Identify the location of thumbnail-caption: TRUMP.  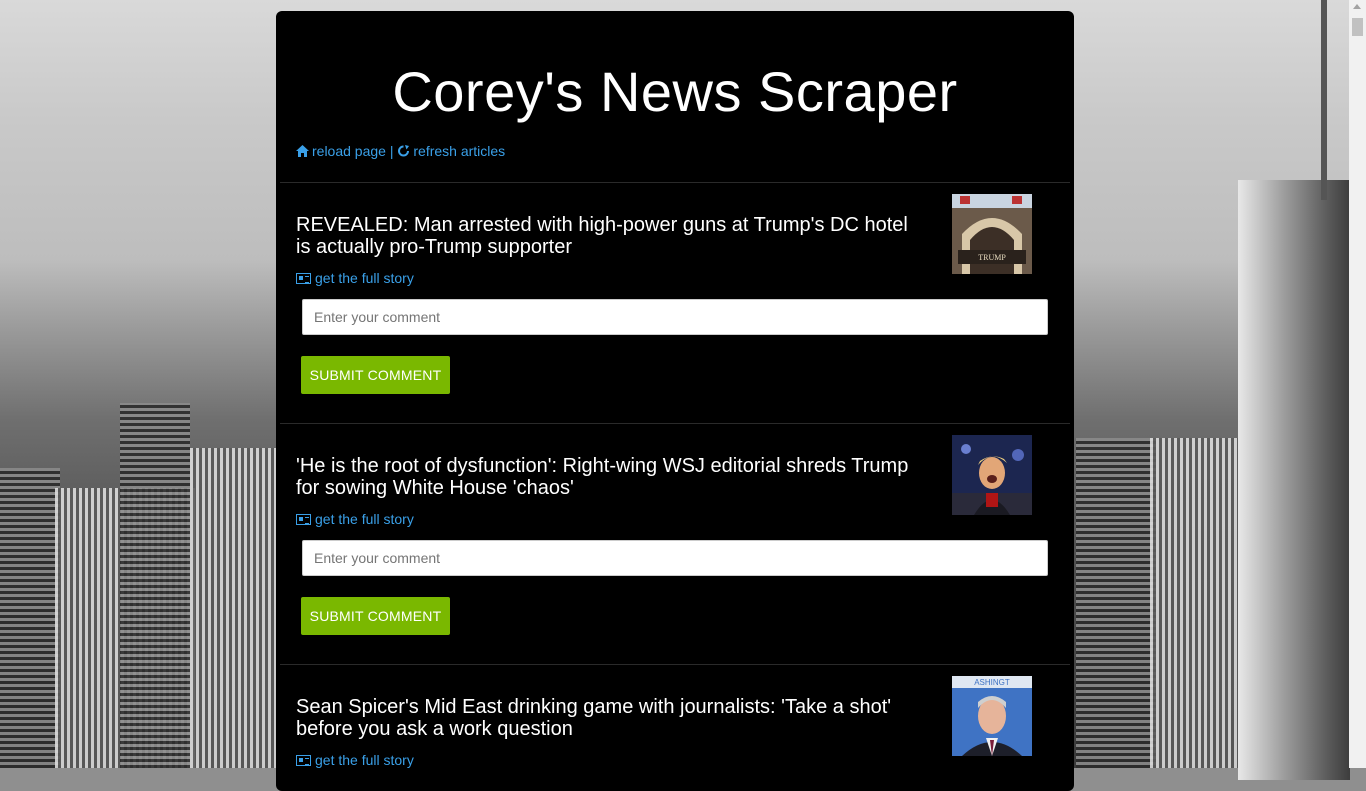
(992, 257).